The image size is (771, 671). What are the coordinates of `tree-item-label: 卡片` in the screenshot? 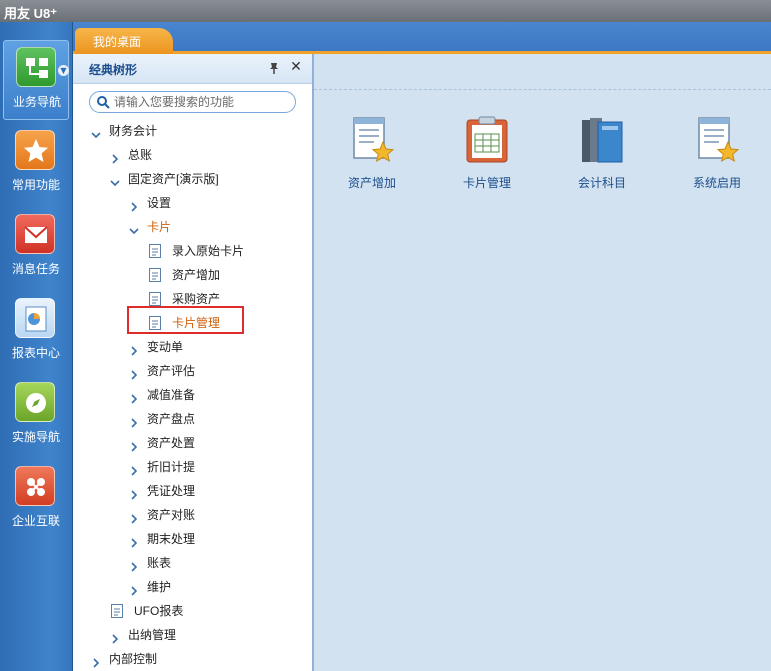 It's located at (159, 226).